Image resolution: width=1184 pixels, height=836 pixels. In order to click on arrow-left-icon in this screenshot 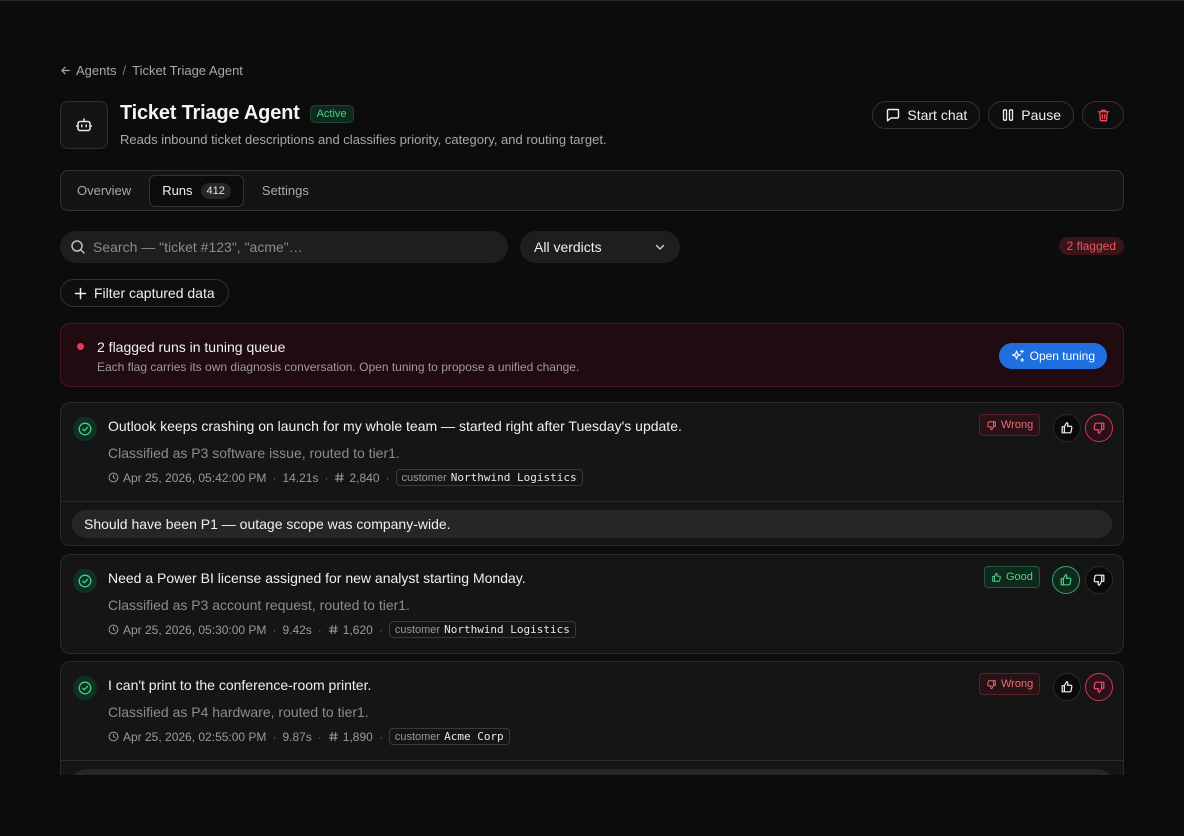, I will do `click(65, 70)`.